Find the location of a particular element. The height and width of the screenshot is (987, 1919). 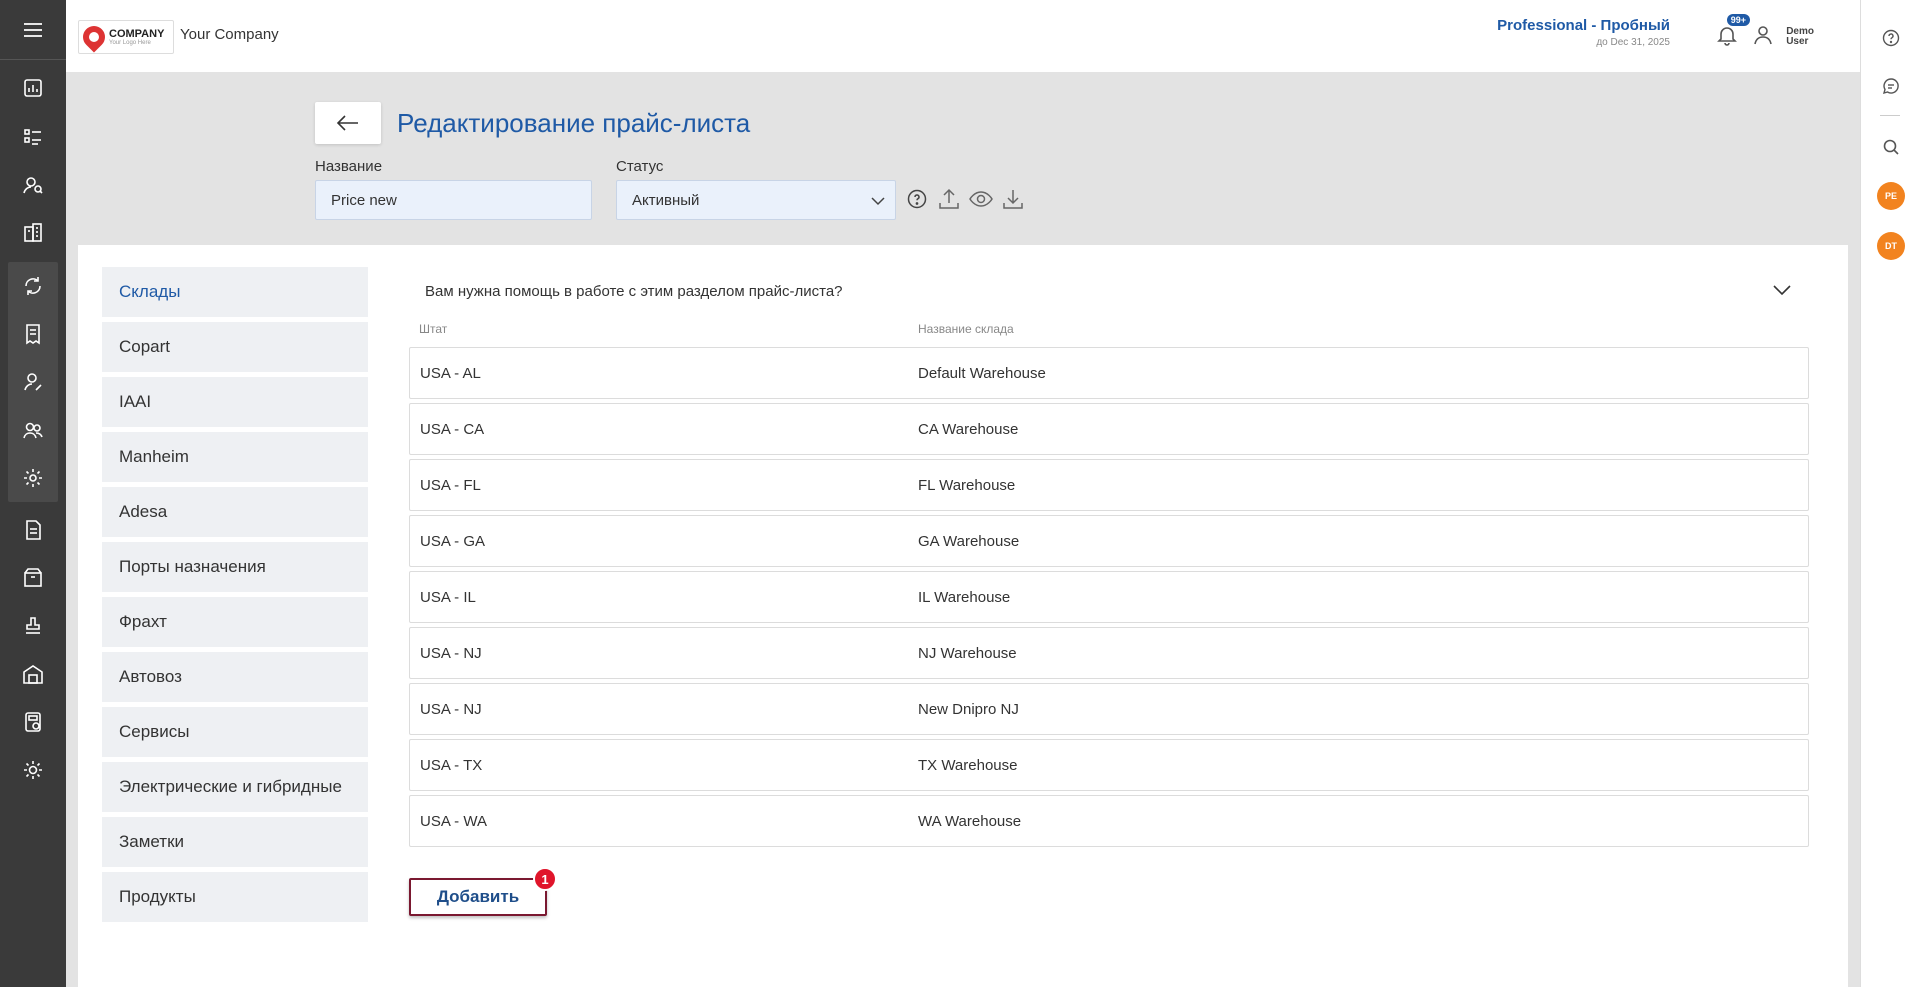

back-button is located at coordinates (348, 123).